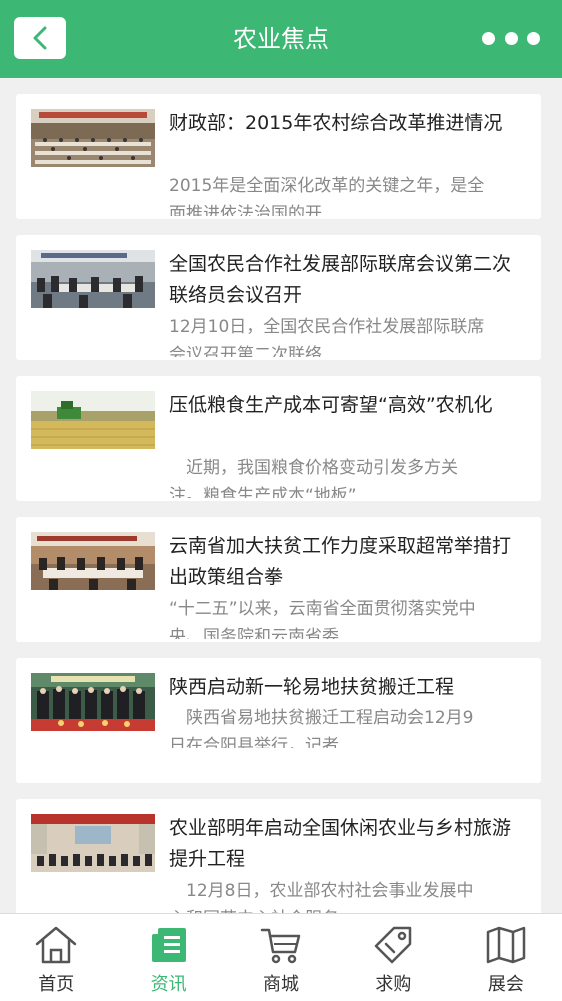 The height and width of the screenshot is (1001, 562). I want to click on news-title: 农业部明年启动全国休闲农业与乡村旅游提升工程, so click(340, 843).